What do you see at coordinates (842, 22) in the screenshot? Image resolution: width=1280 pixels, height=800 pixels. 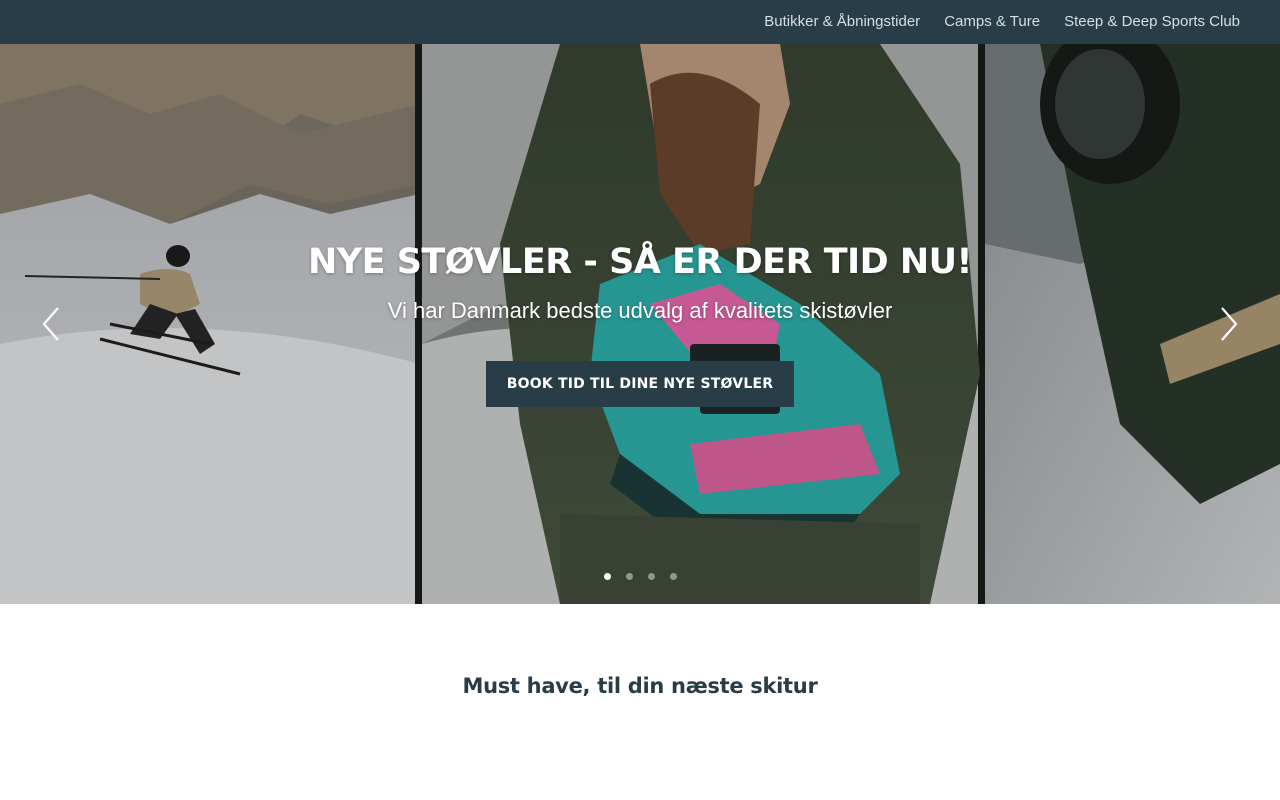 I see `nav-link-stores-hours: Butikker & Åbningstider` at bounding box center [842, 22].